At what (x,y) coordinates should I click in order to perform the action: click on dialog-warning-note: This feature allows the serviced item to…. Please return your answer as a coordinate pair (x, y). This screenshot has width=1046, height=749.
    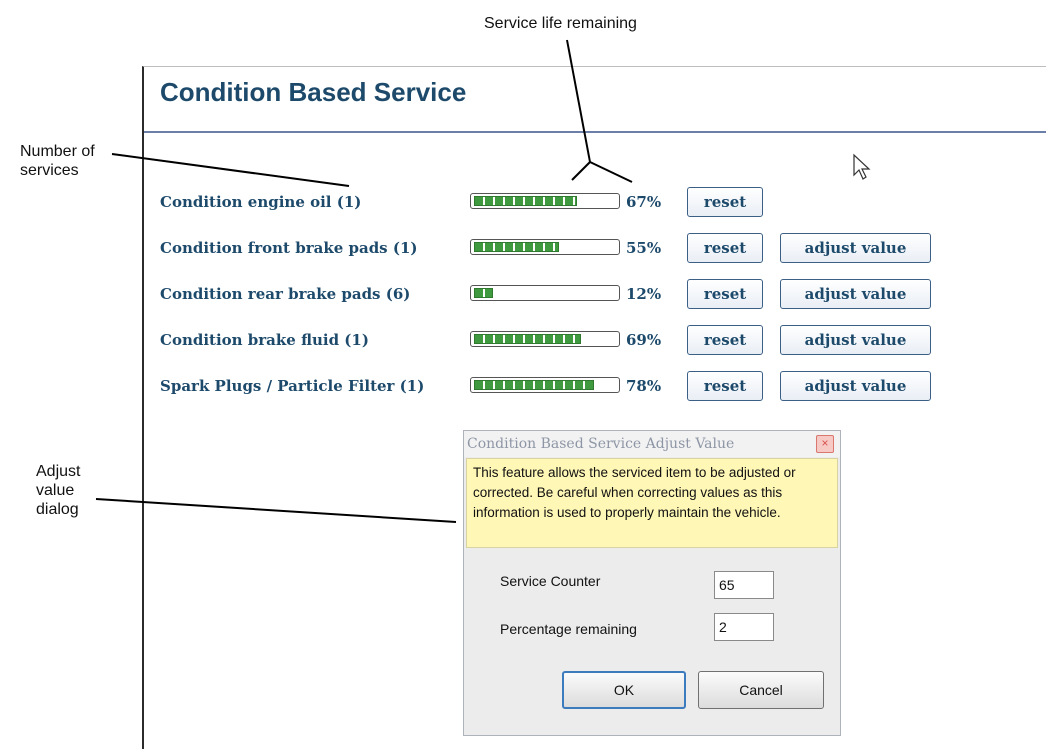
    Looking at the image, I should click on (652, 503).